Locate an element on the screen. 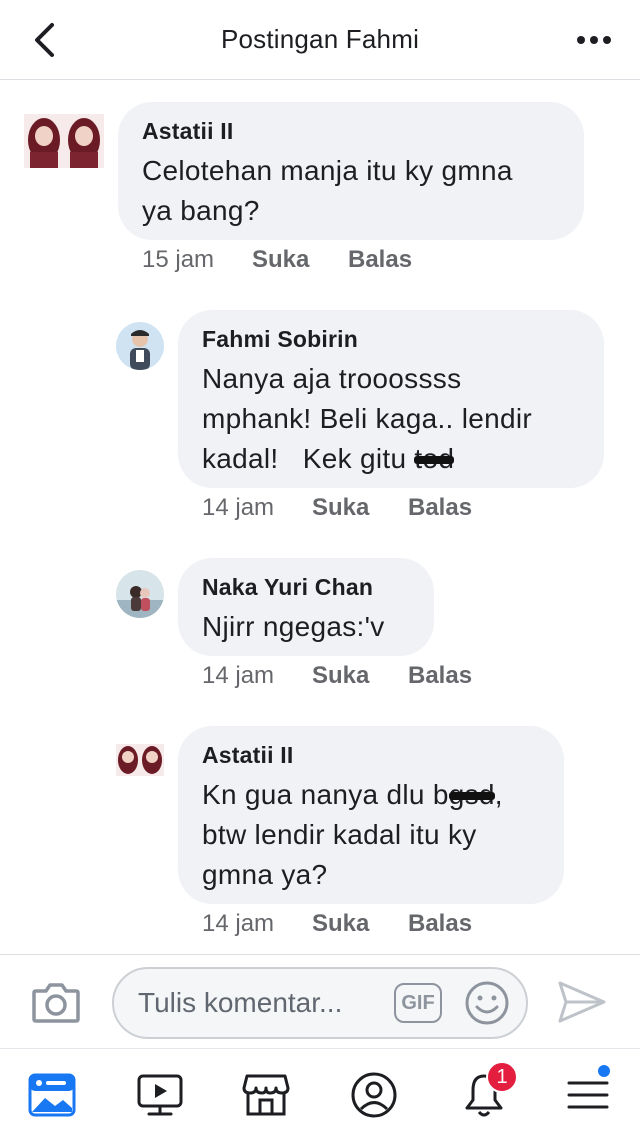 The image size is (640, 1136). page-title: Postingan Fahmi is located at coordinates (320, 39).